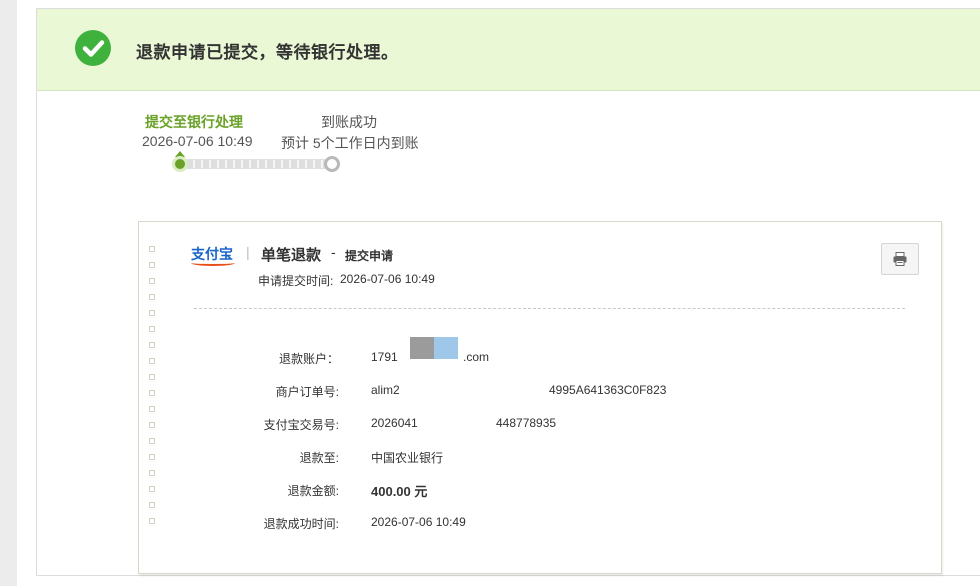  I want to click on print-button, so click(900, 259).